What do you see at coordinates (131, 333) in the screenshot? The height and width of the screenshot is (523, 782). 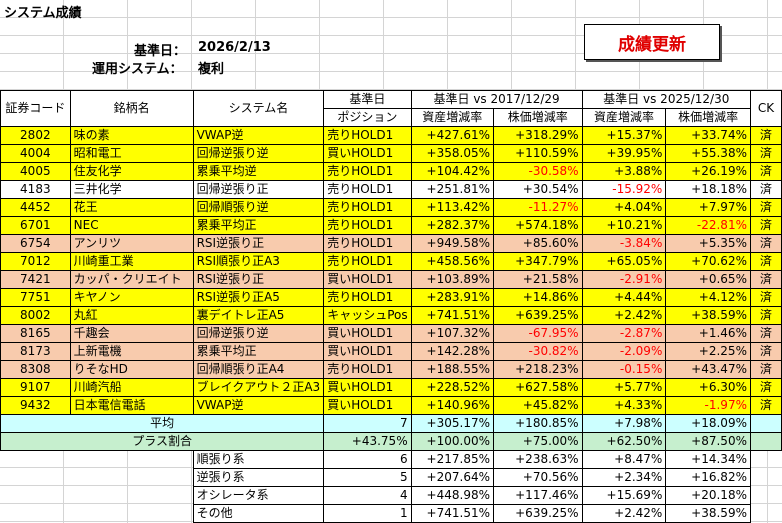 I see `stock-name-cell: 千趣会` at bounding box center [131, 333].